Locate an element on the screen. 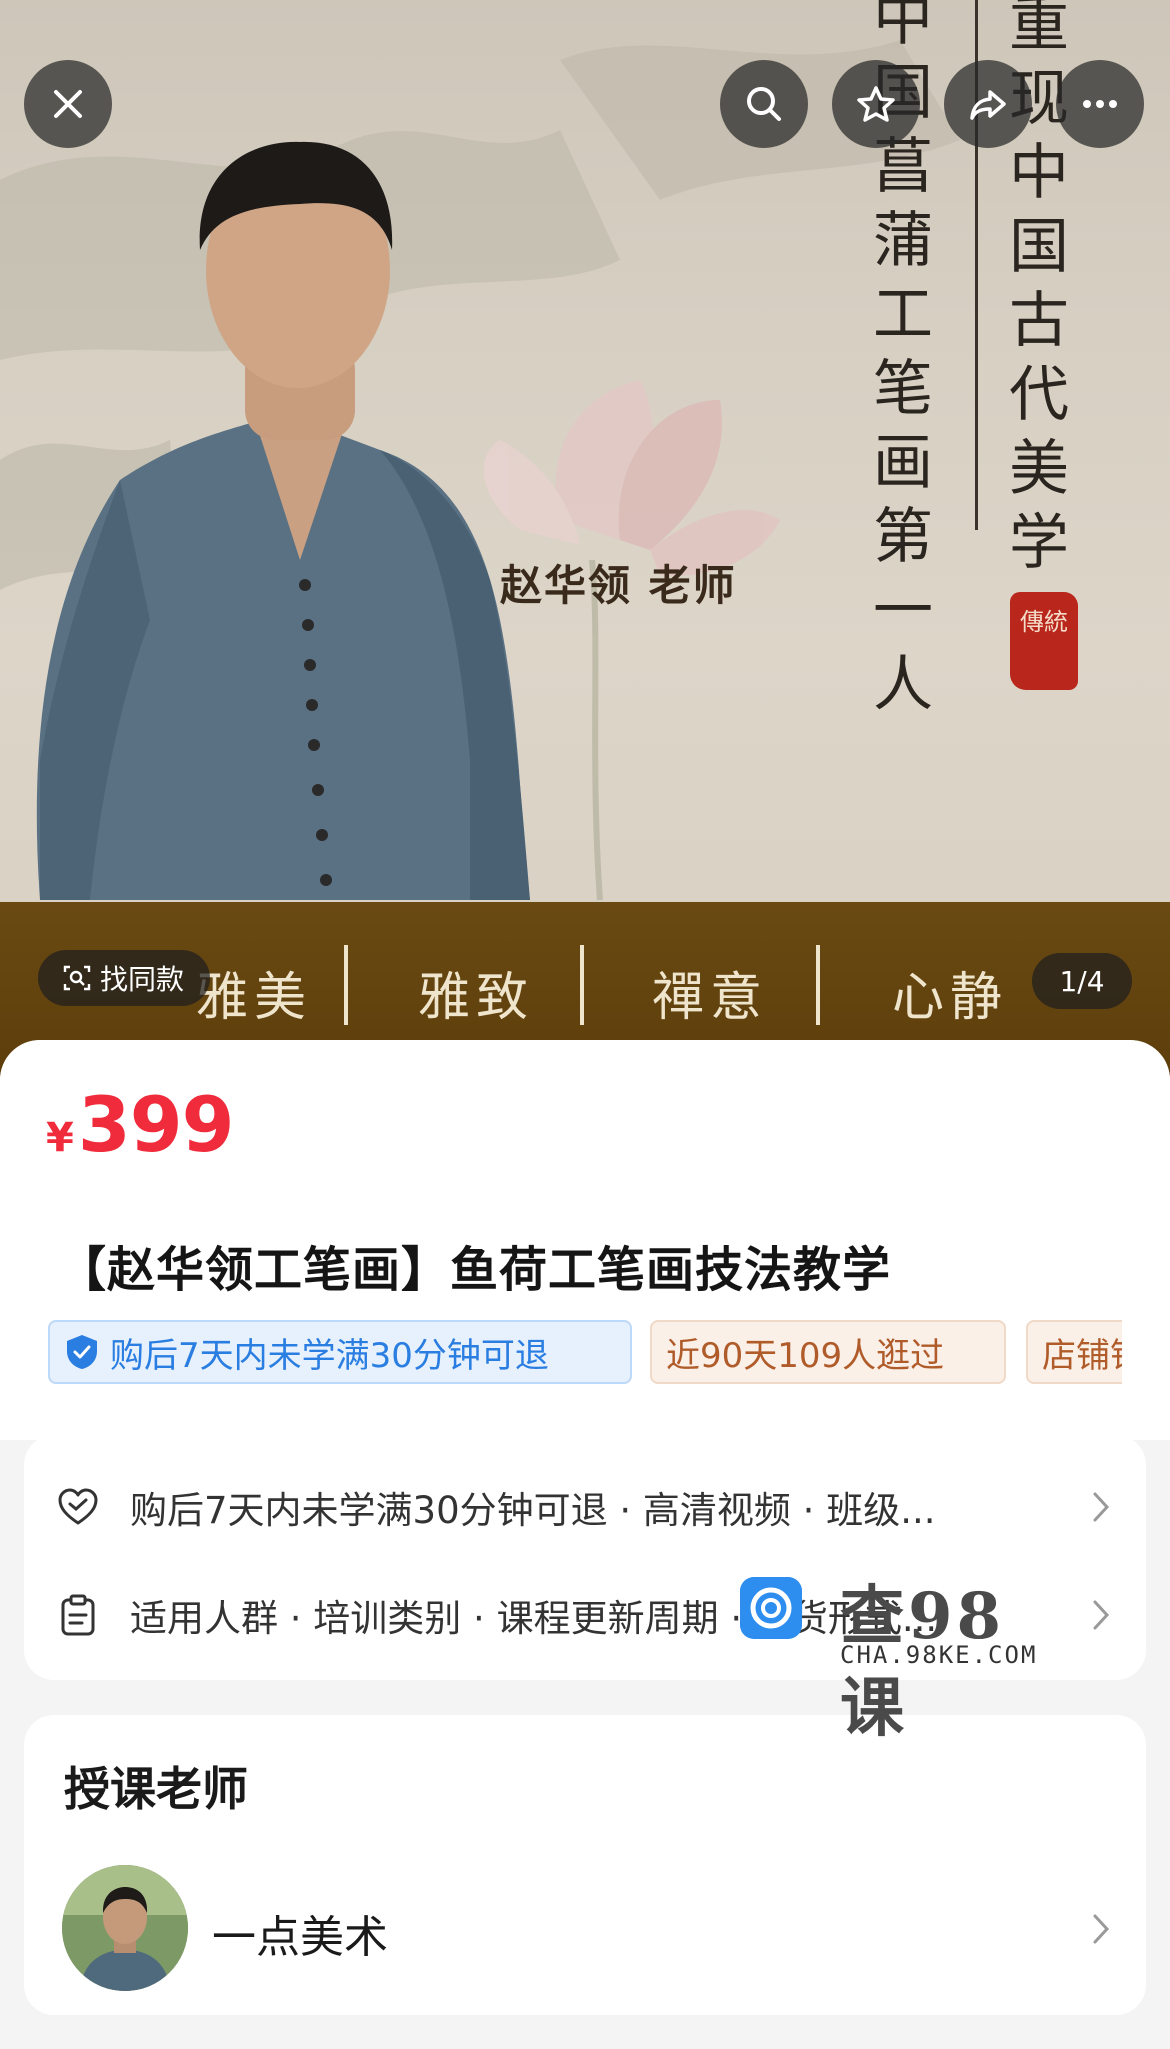 The image size is (1170, 2049). banner-word-3: 禪意 is located at coordinates (710, 998).